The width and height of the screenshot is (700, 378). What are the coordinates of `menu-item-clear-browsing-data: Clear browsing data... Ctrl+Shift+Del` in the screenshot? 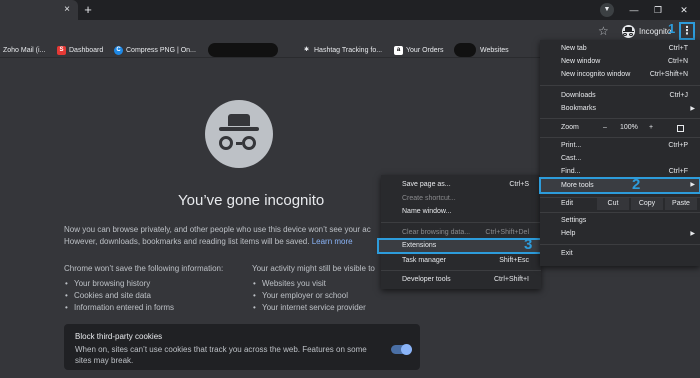 It's located at (461, 233).